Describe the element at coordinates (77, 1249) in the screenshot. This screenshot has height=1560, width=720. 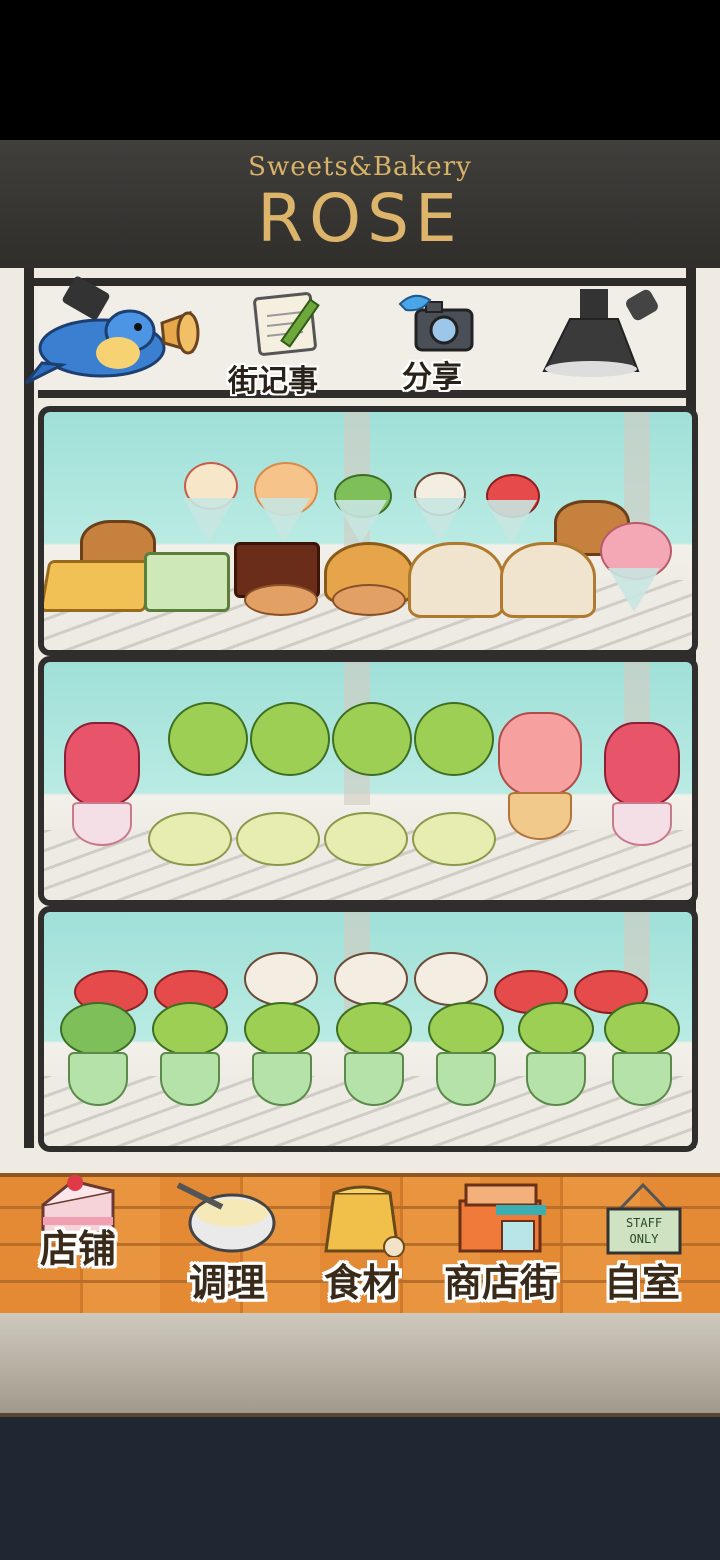
I see `nav-shop-label: 店铺` at that location.